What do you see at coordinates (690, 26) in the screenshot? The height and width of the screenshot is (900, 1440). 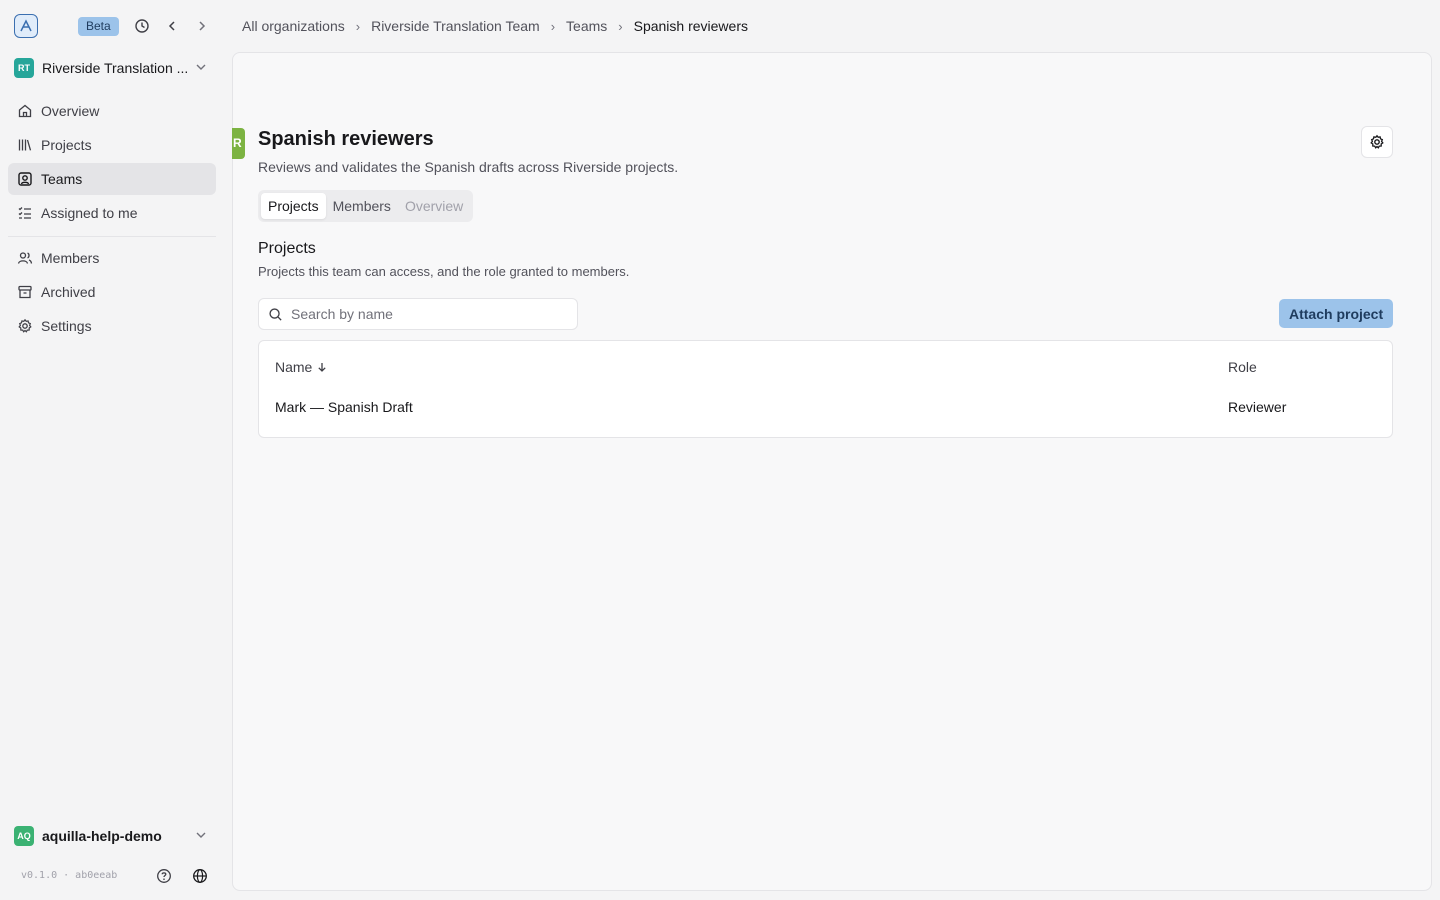 I see `breadcrumb-current: Spanish reviewers` at bounding box center [690, 26].